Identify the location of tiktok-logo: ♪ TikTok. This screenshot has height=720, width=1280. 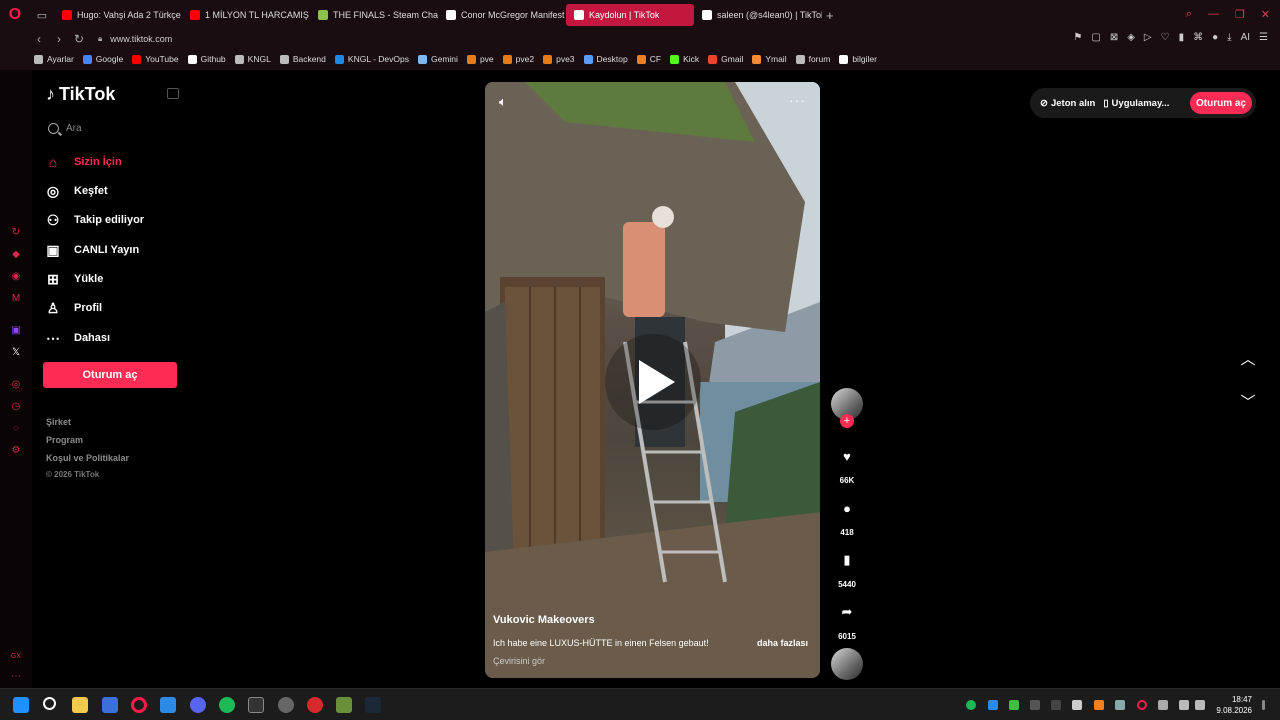
(80, 94).